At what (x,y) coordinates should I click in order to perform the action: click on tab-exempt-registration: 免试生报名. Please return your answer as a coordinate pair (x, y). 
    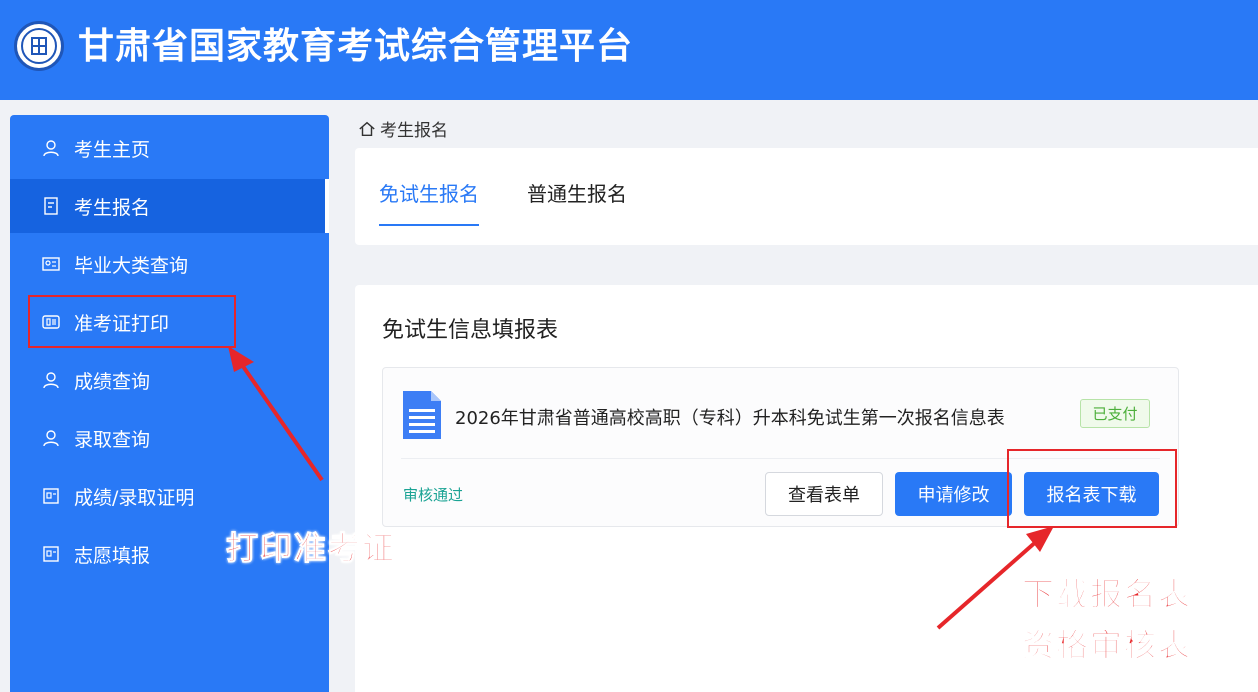
    Looking at the image, I should click on (429, 202).